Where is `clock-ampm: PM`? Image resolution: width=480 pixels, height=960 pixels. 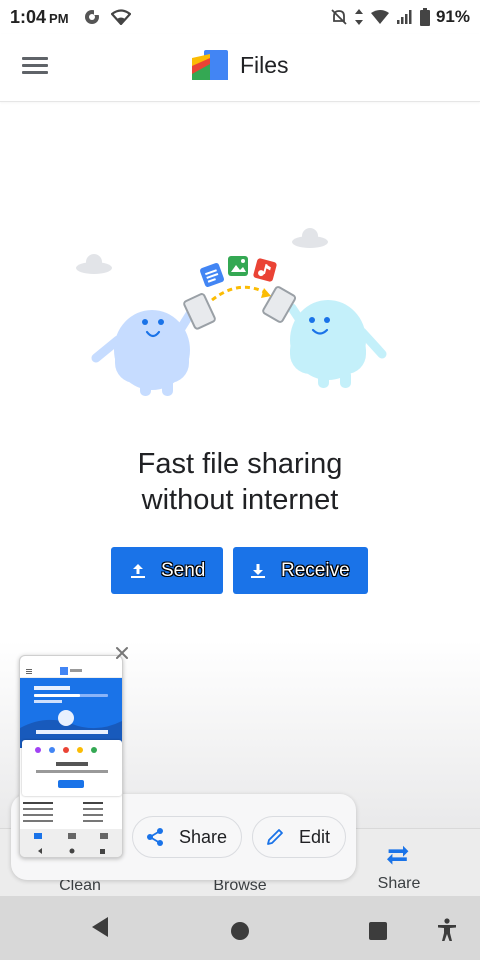
clock-ampm: PM is located at coordinates (59, 18).